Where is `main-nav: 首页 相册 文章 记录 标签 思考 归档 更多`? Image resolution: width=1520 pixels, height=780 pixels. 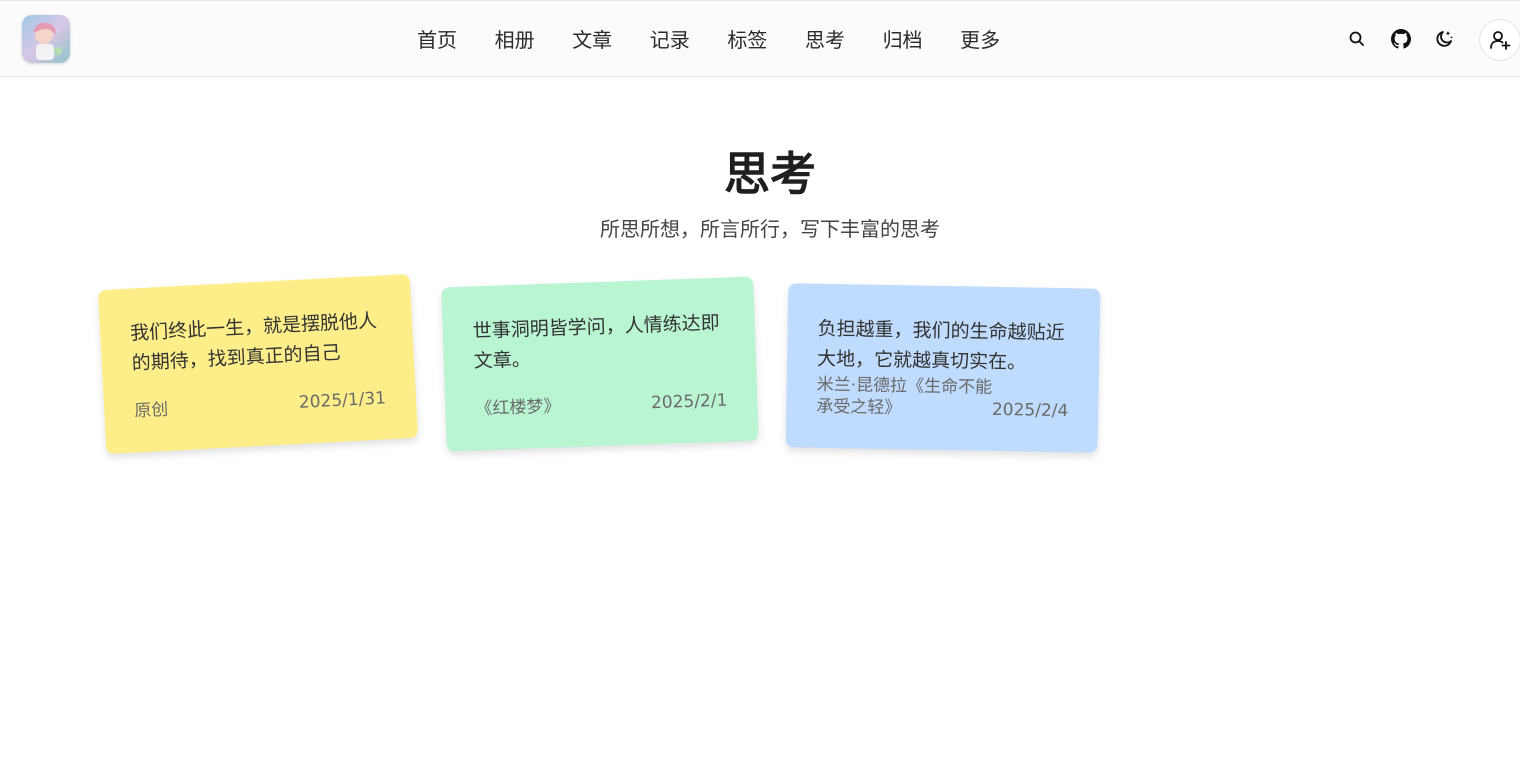
main-nav: 首页 相册 文章 记录 标签 思考 归档 更多 is located at coordinates (727, 39).